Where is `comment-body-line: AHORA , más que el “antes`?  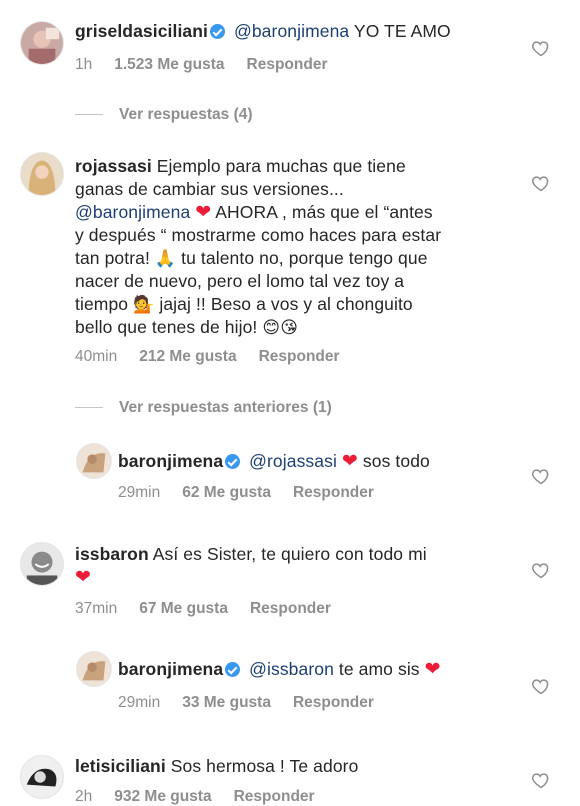 comment-body-line: AHORA , más que el “antes is located at coordinates (324, 212).